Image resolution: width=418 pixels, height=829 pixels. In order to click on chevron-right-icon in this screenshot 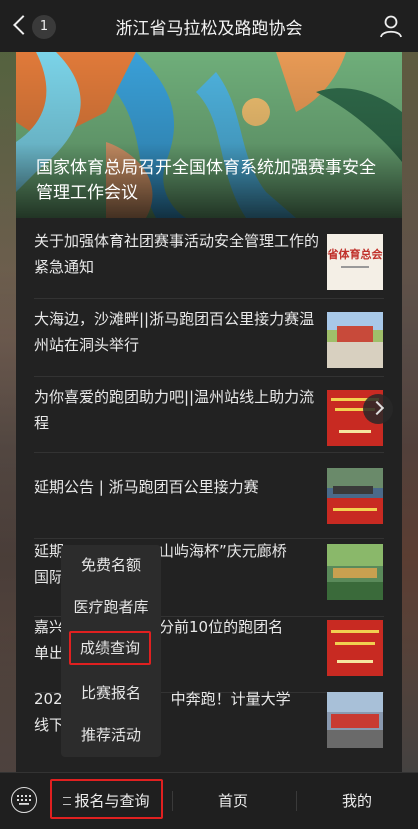, I will do `click(377, 408)`.